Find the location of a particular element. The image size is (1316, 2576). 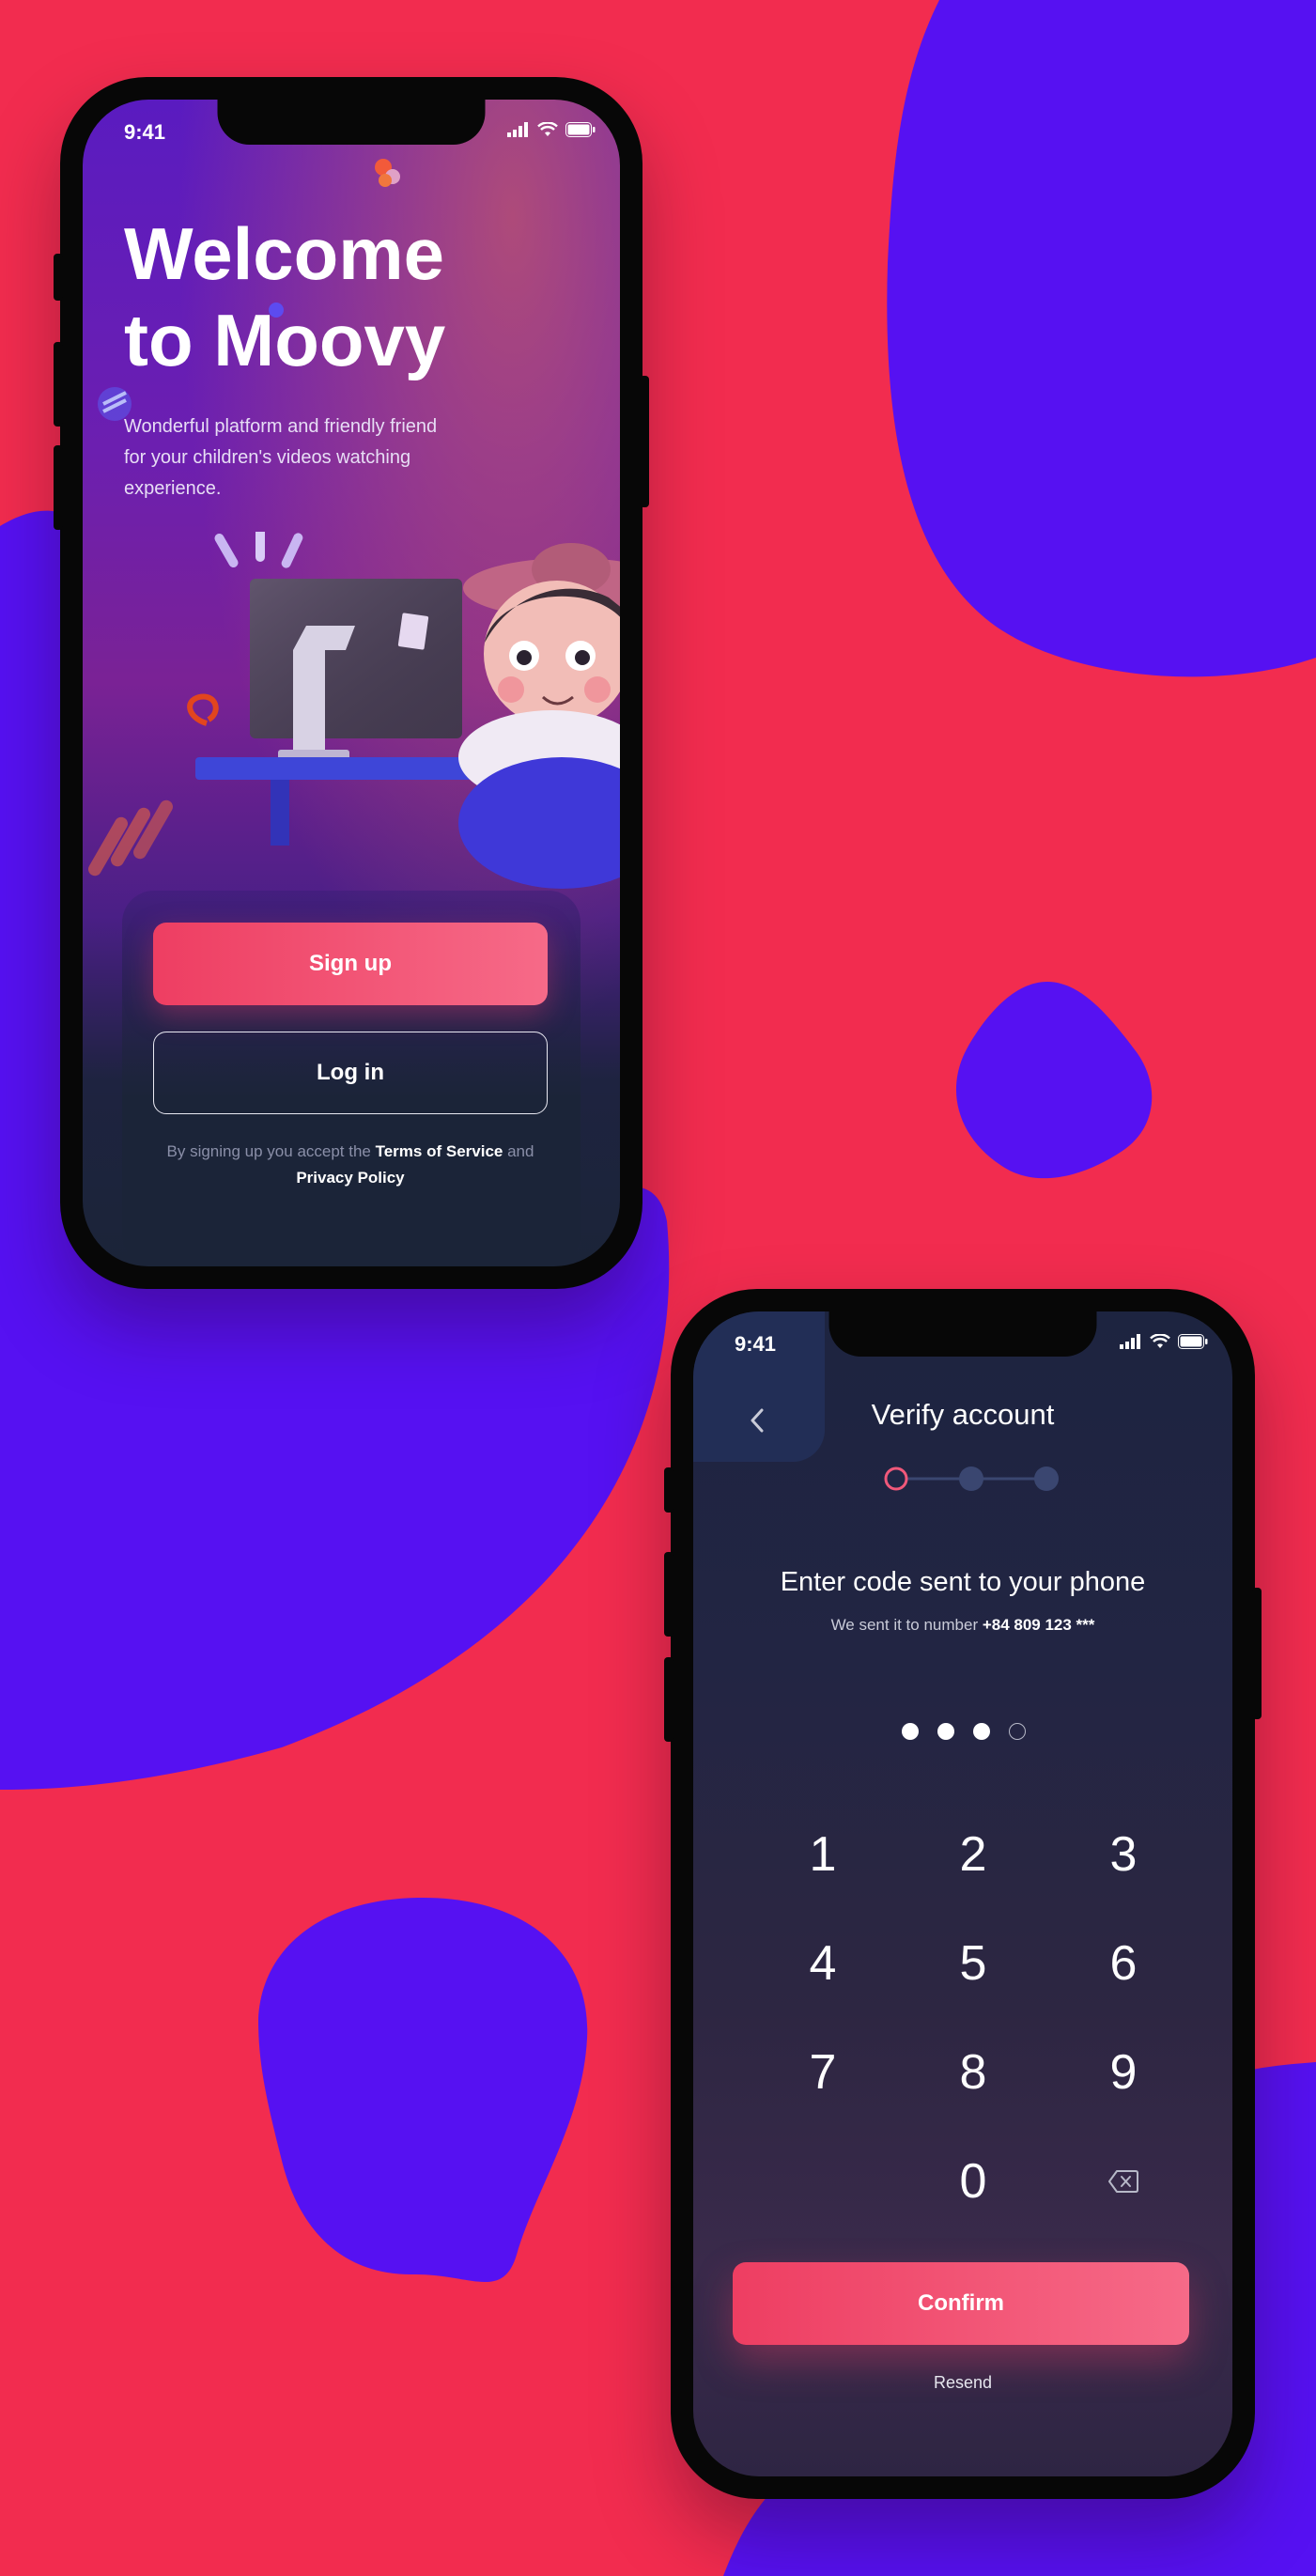

terms-and: and is located at coordinates (518, 1151).